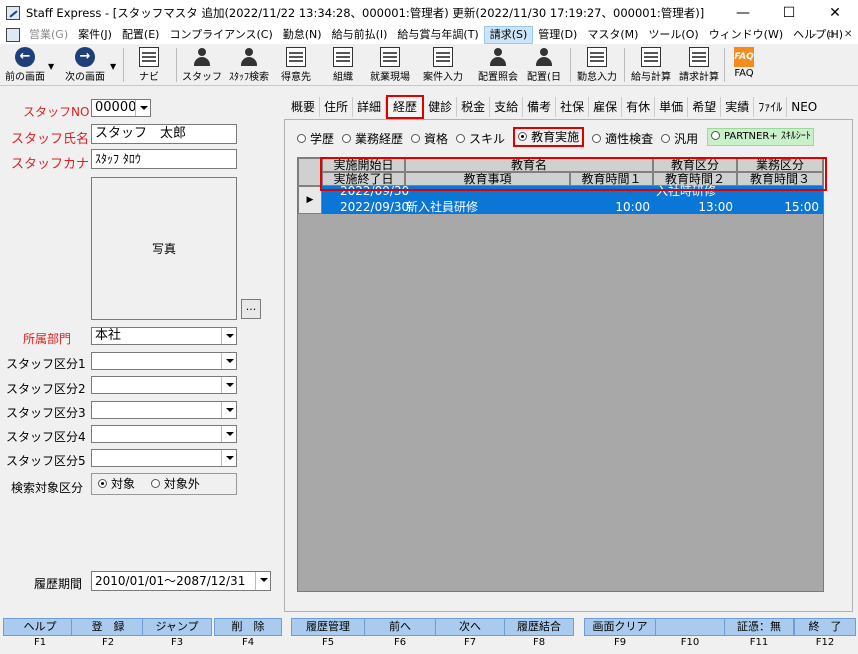 The image size is (858, 654). Describe the element at coordinates (620, 627) in the screenshot. I see `f9-clear-button: 画面クリア` at that location.